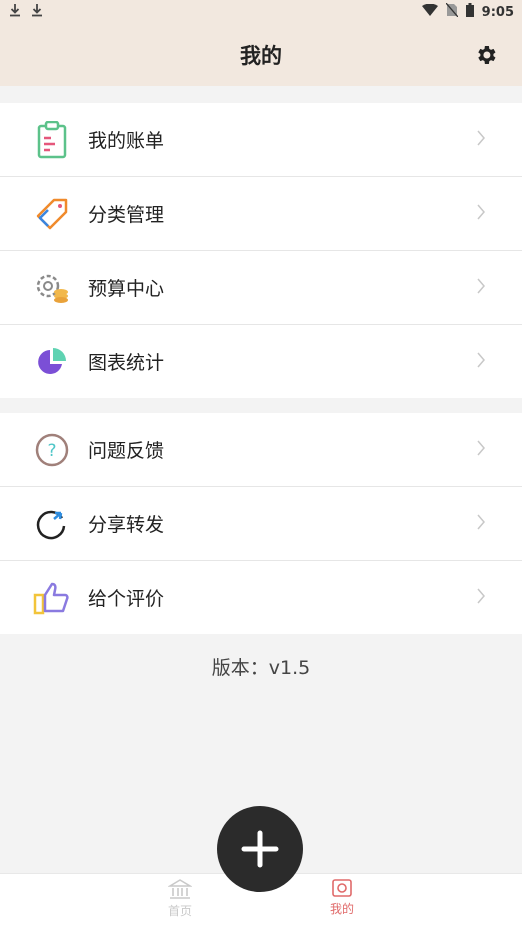 Image resolution: width=522 pixels, height=929 pixels. I want to click on settings-button, so click(486, 55).